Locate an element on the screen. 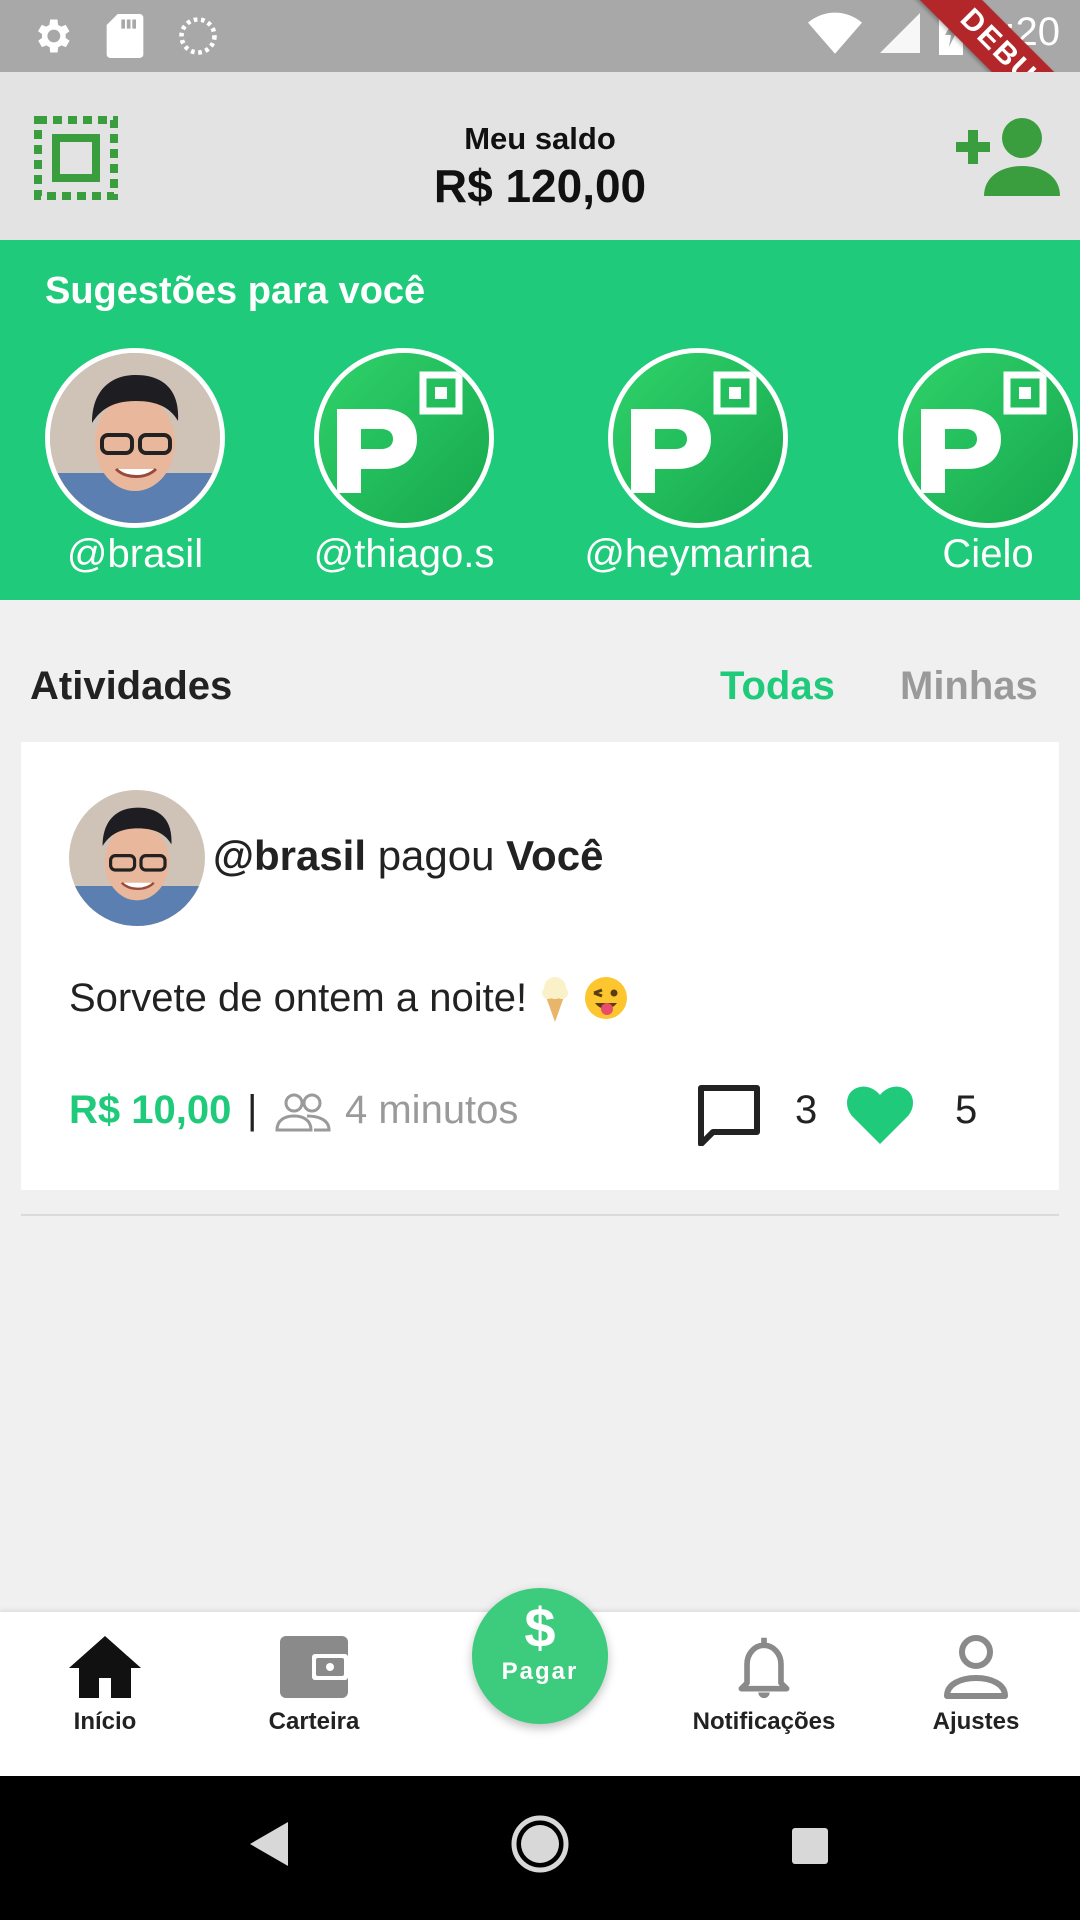 The image size is (1080, 1920). nav-label: Carteira is located at coordinates (314, 1721).